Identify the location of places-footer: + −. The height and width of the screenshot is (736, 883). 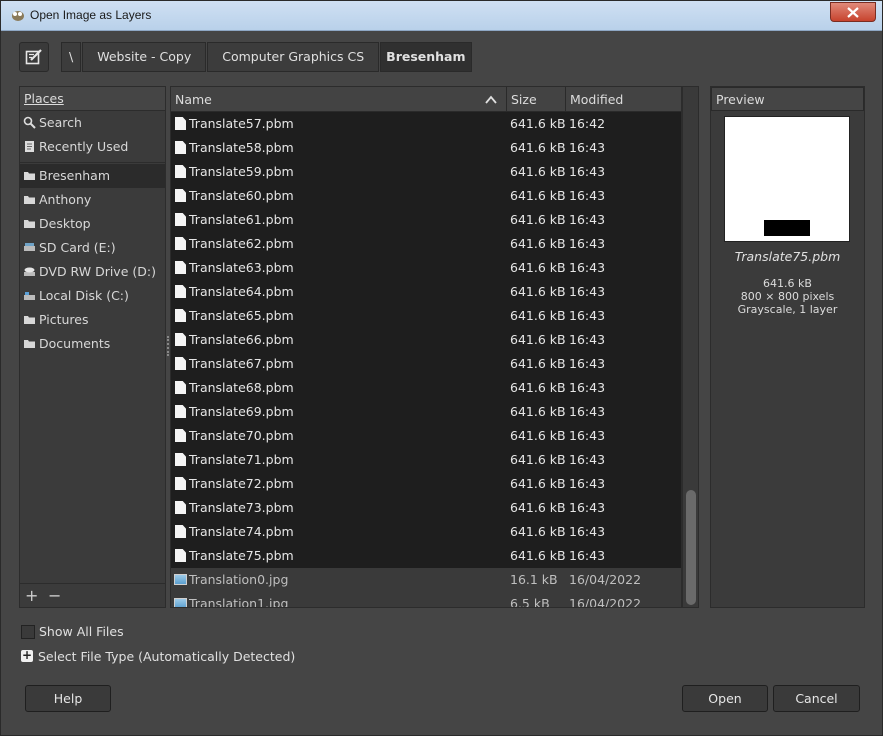
(92, 595).